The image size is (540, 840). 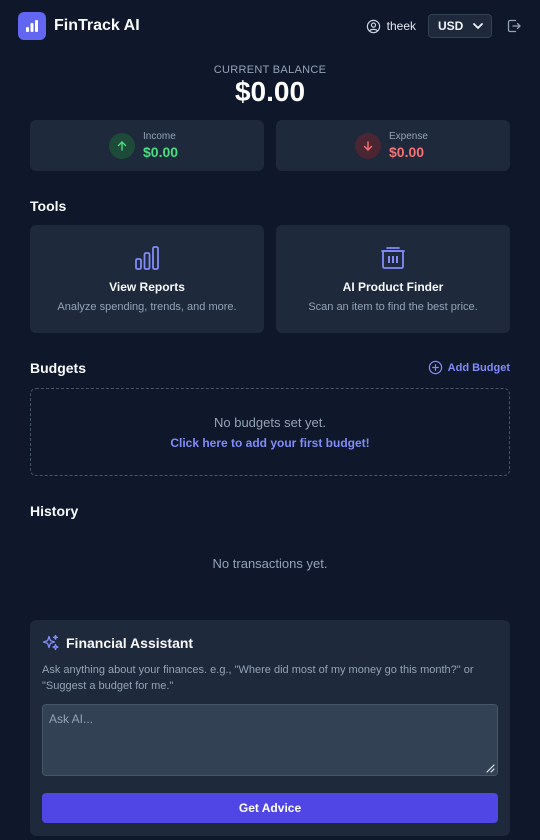 What do you see at coordinates (373, 26) in the screenshot?
I see `user-circle-icon` at bounding box center [373, 26].